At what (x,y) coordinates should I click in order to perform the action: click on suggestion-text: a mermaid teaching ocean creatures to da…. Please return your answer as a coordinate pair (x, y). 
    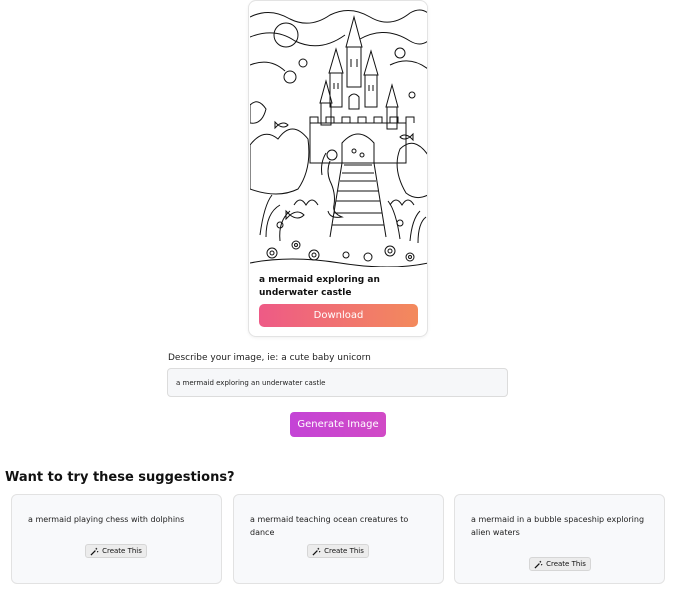
    Looking at the image, I should click on (329, 526).